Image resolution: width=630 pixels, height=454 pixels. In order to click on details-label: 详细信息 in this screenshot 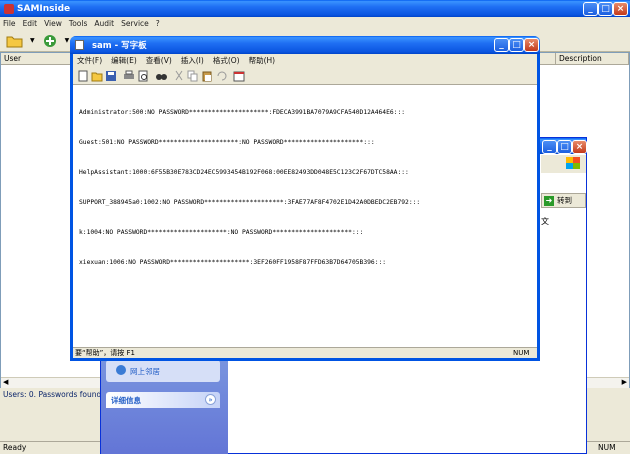, I will do `click(126, 400)`.